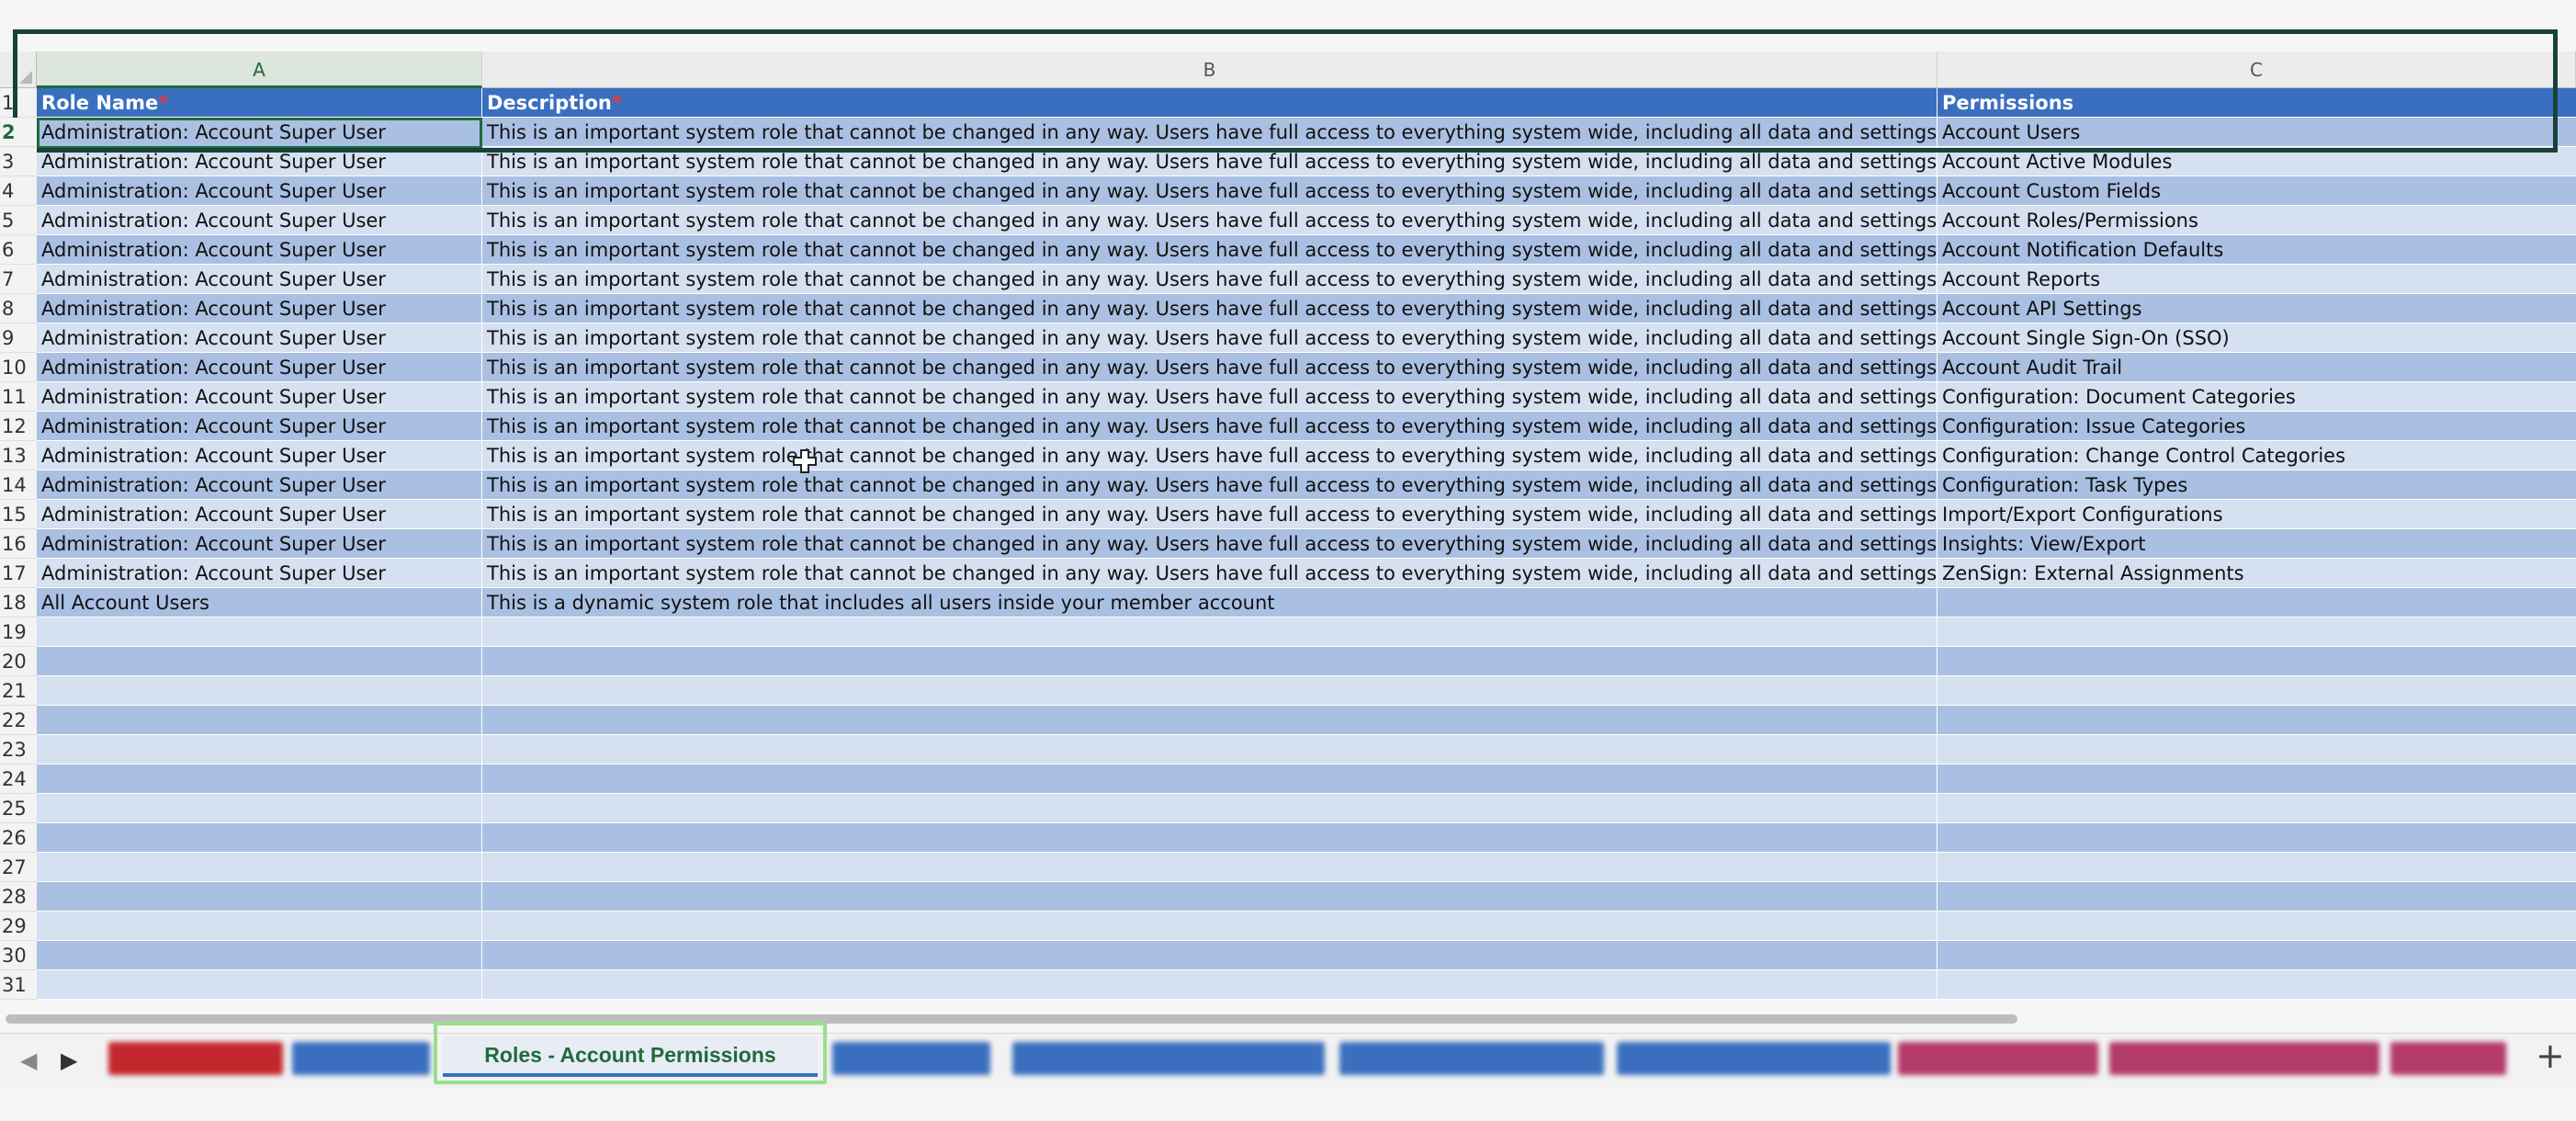 Image resolution: width=2576 pixels, height=1121 pixels. What do you see at coordinates (28, 1060) in the screenshot?
I see `prev-sheet-icon: ◀` at bounding box center [28, 1060].